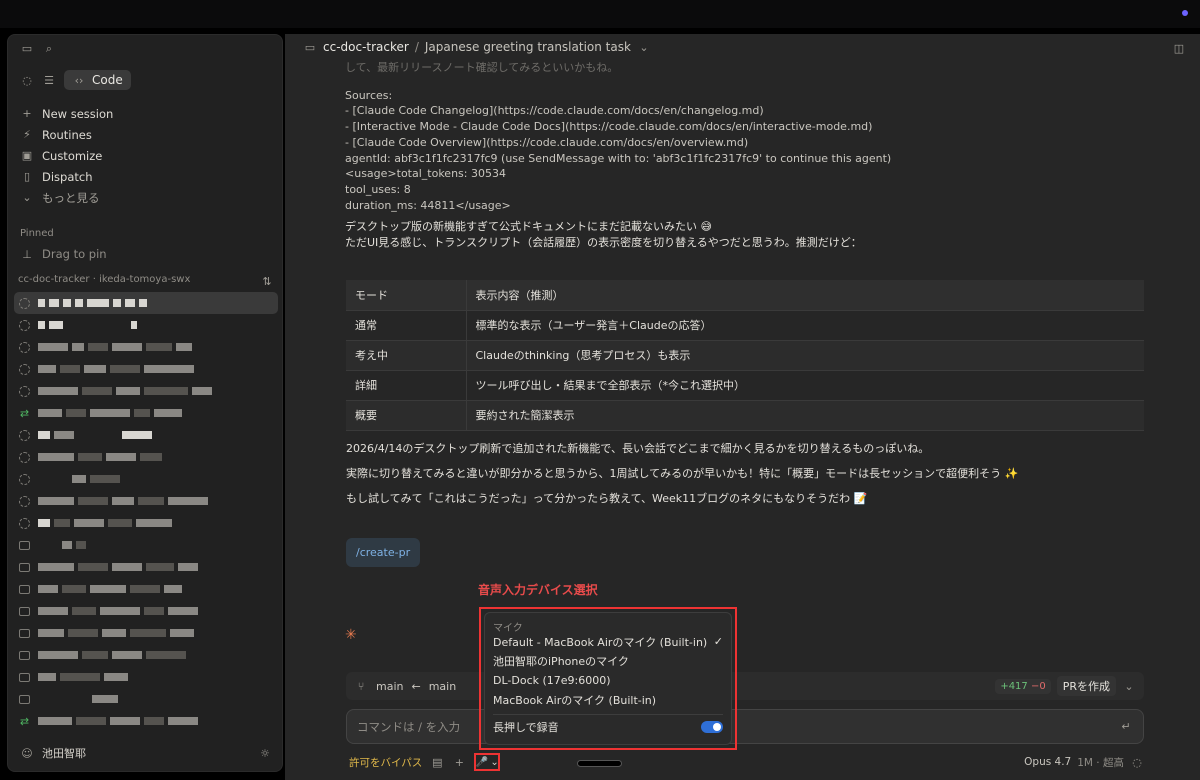  I want to click on table-row: 概要 要約された簡潔表示, so click(745, 415).